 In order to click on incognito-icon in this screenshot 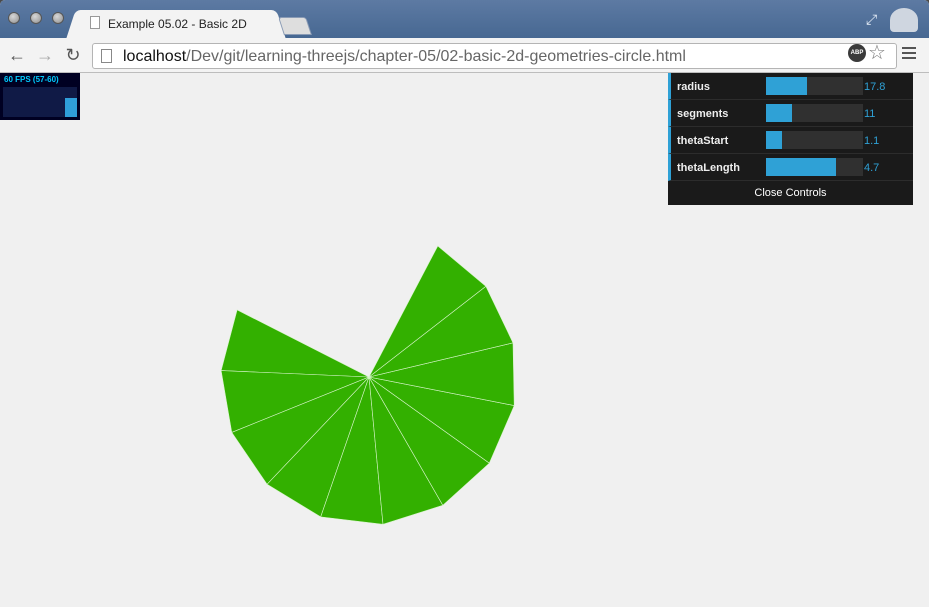, I will do `click(904, 20)`.